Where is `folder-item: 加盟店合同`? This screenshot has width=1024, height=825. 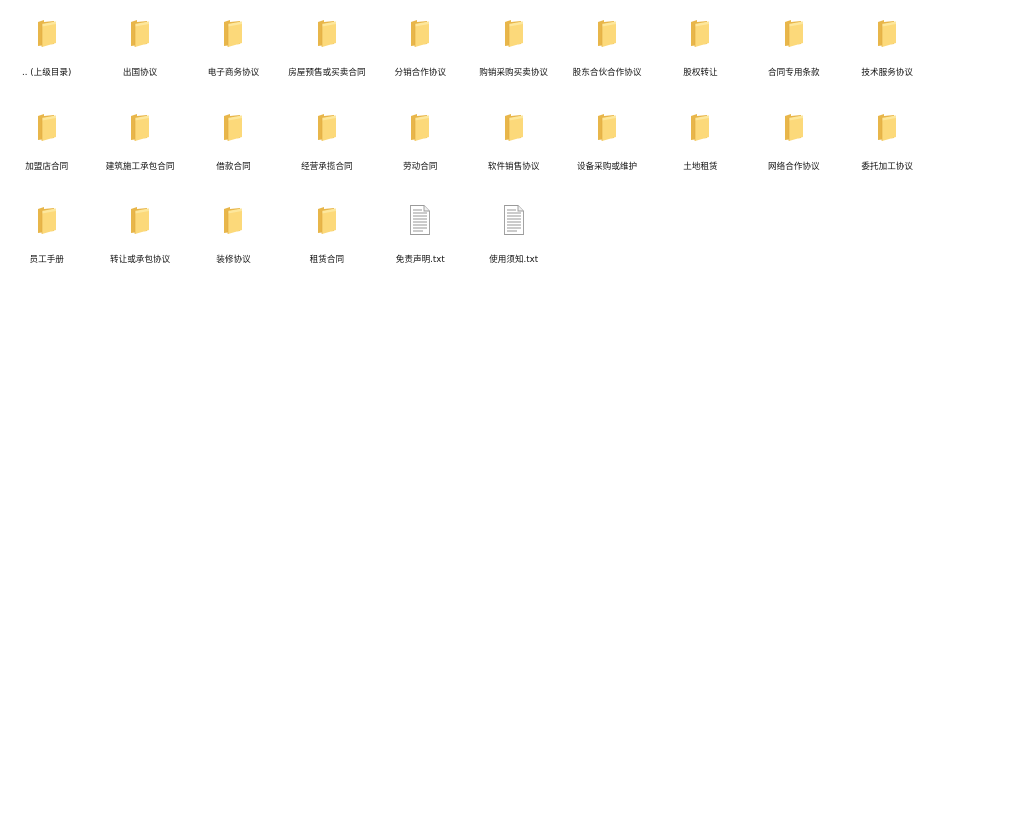 folder-item: 加盟店合同 is located at coordinates (46, 141).